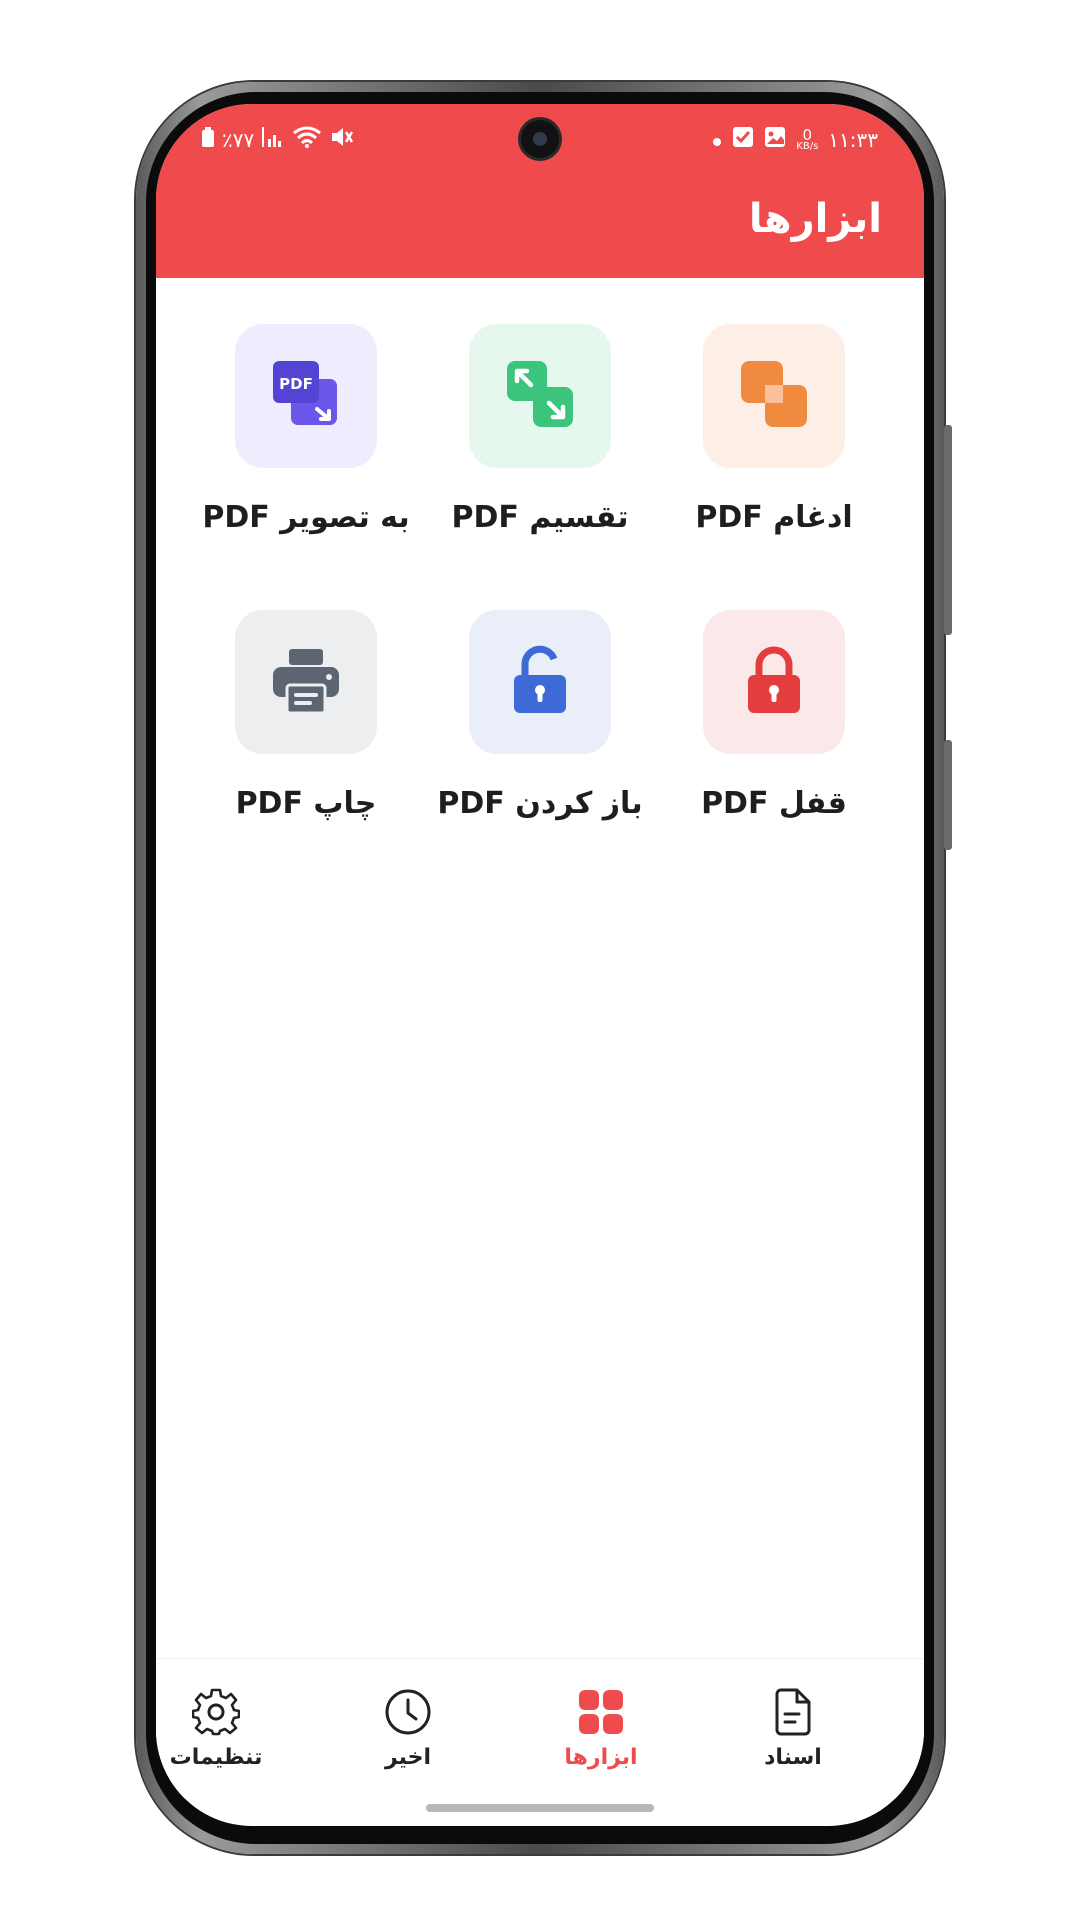 The width and height of the screenshot is (1080, 1920). I want to click on battery-percent: ٪۷۷, so click(238, 139).